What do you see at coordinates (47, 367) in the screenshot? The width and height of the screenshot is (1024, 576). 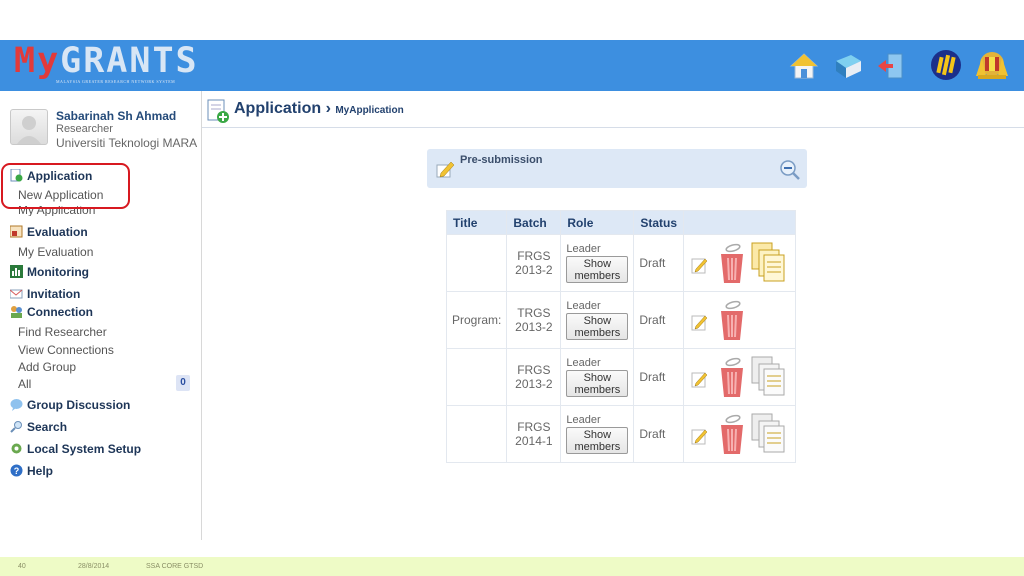 I see `nav-add-group: Add Group` at bounding box center [47, 367].